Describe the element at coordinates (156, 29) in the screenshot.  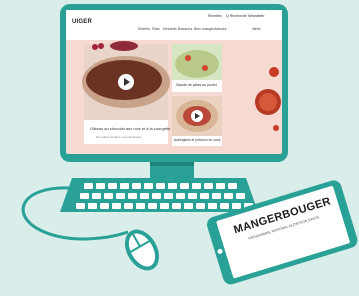
I see `nav-item-plats: Plats` at that location.